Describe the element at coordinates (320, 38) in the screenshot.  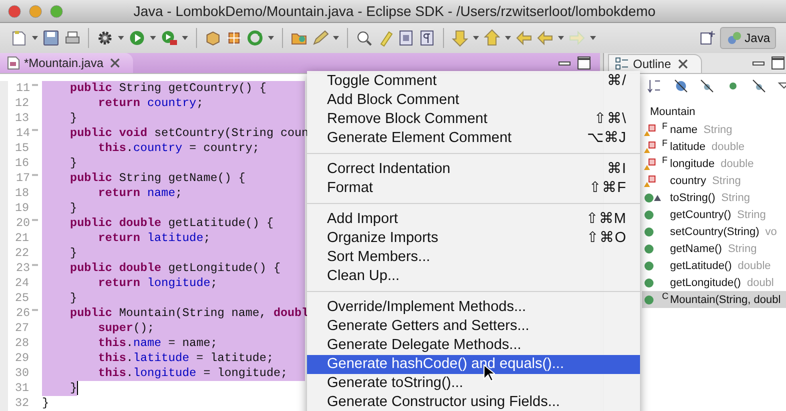
I see `pencil-icon` at that location.